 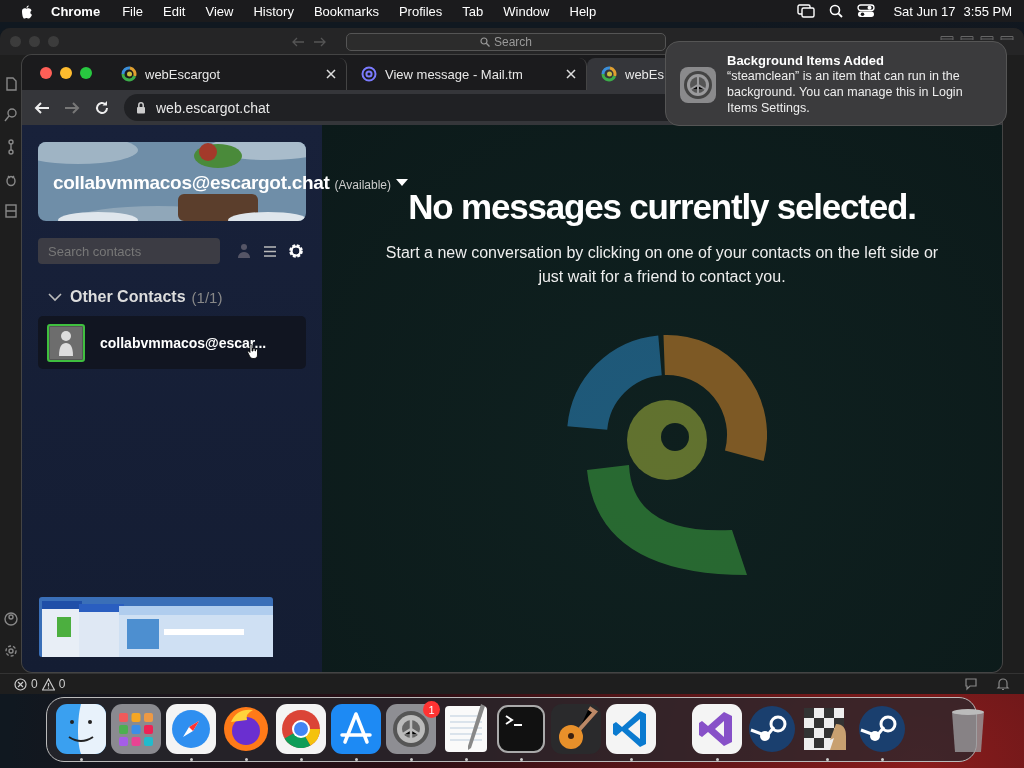 What do you see at coordinates (420, 11) in the screenshot?
I see `menu-item: Profiles` at bounding box center [420, 11].